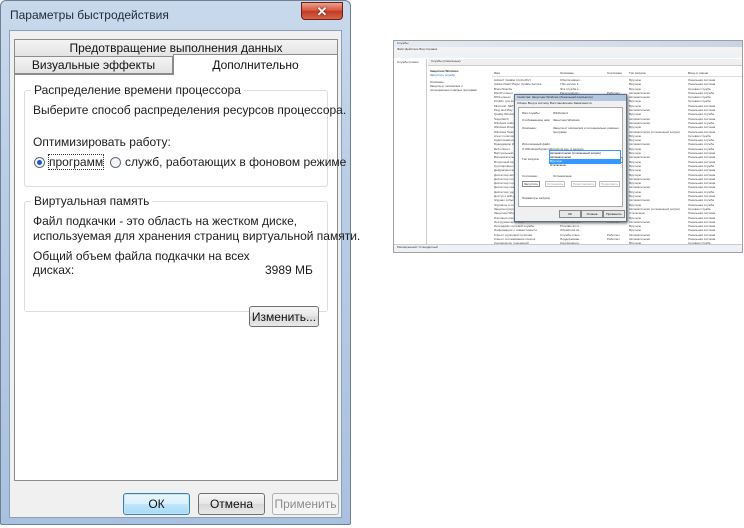 Image resolution: width=744 pixels, height=528 pixels. What do you see at coordinates (442, 75) in the screenshot?
I see `start-service-link: Запустить службу` at bounding box center [442, 75].